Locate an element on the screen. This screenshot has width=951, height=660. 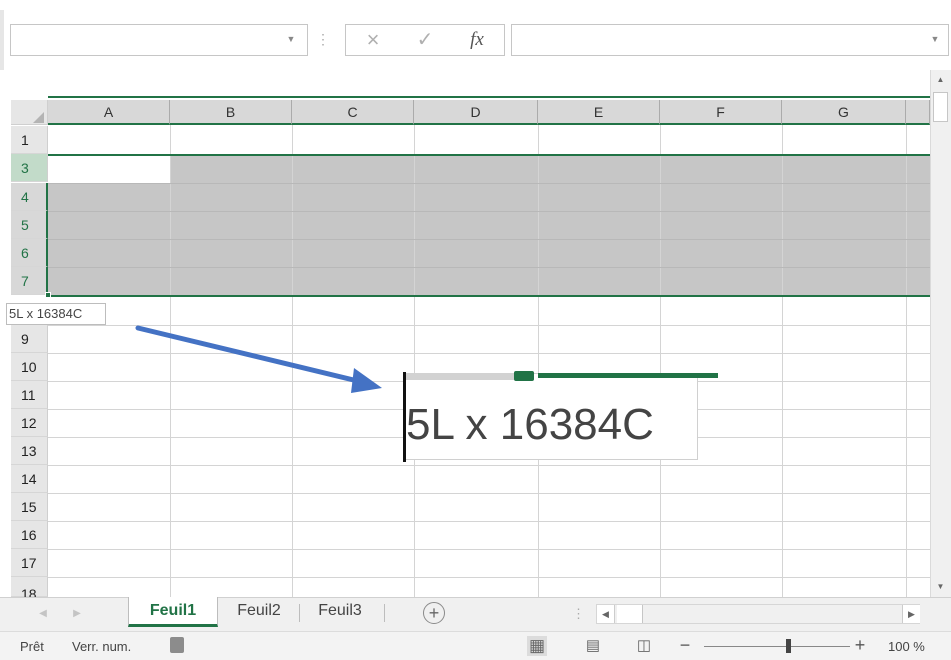
annotation-arrow is located at coordinates (258, 359).